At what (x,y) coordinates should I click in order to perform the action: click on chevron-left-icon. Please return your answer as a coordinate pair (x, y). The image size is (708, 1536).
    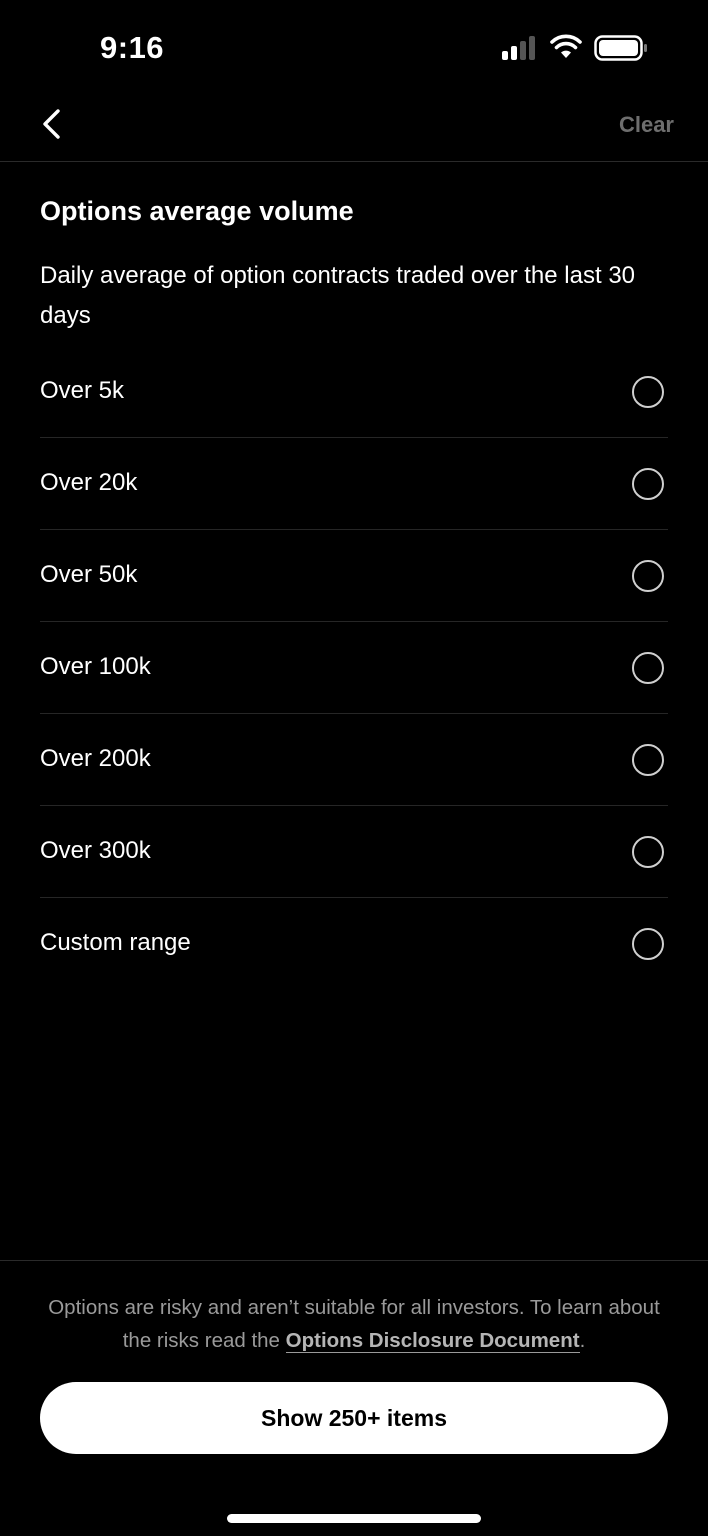
    Looking at the image, I should click on (51, 124).